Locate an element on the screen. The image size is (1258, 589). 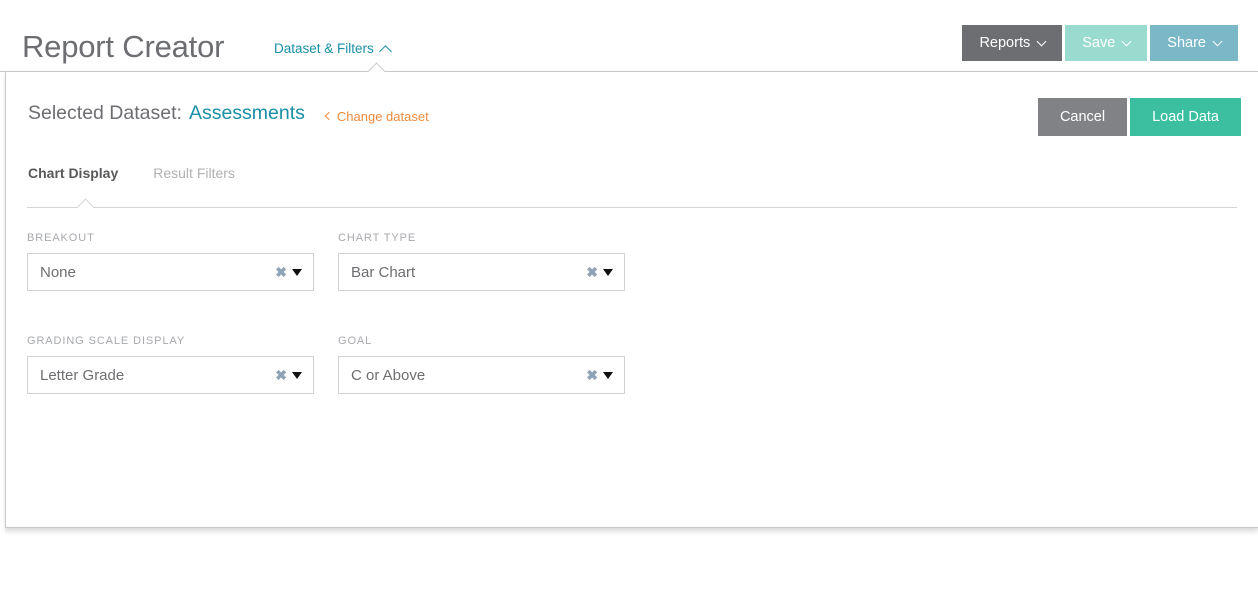
dataset-and-filters-toggle: Dataset & Filters is located at coordinates (333, 49).